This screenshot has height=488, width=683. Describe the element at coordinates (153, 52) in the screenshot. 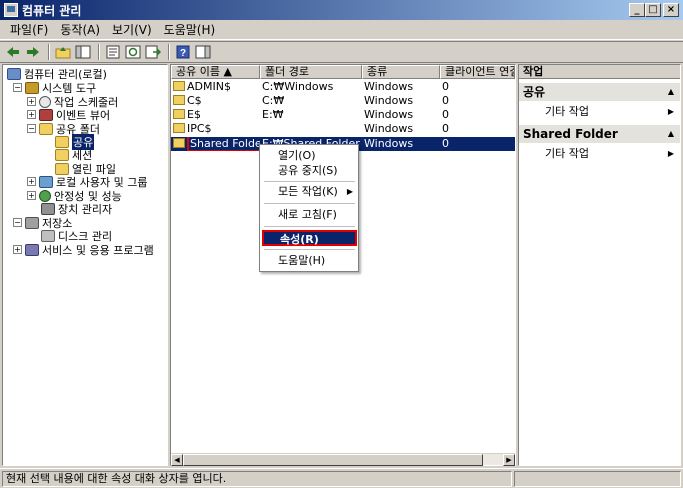

I see `export-icon` at that location.